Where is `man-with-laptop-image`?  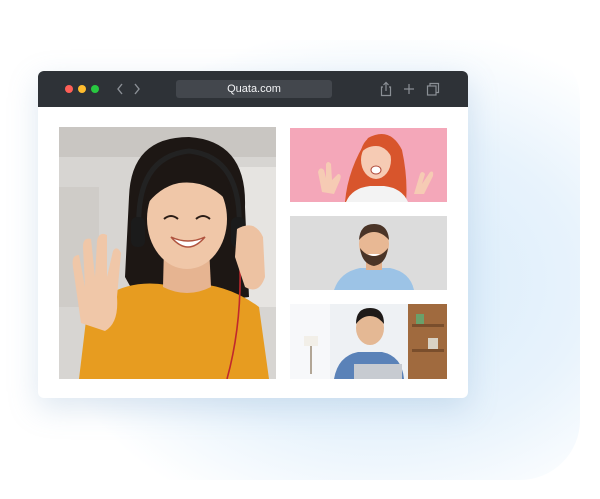 man-with-laptop-image is located at coordinates (368, 341).